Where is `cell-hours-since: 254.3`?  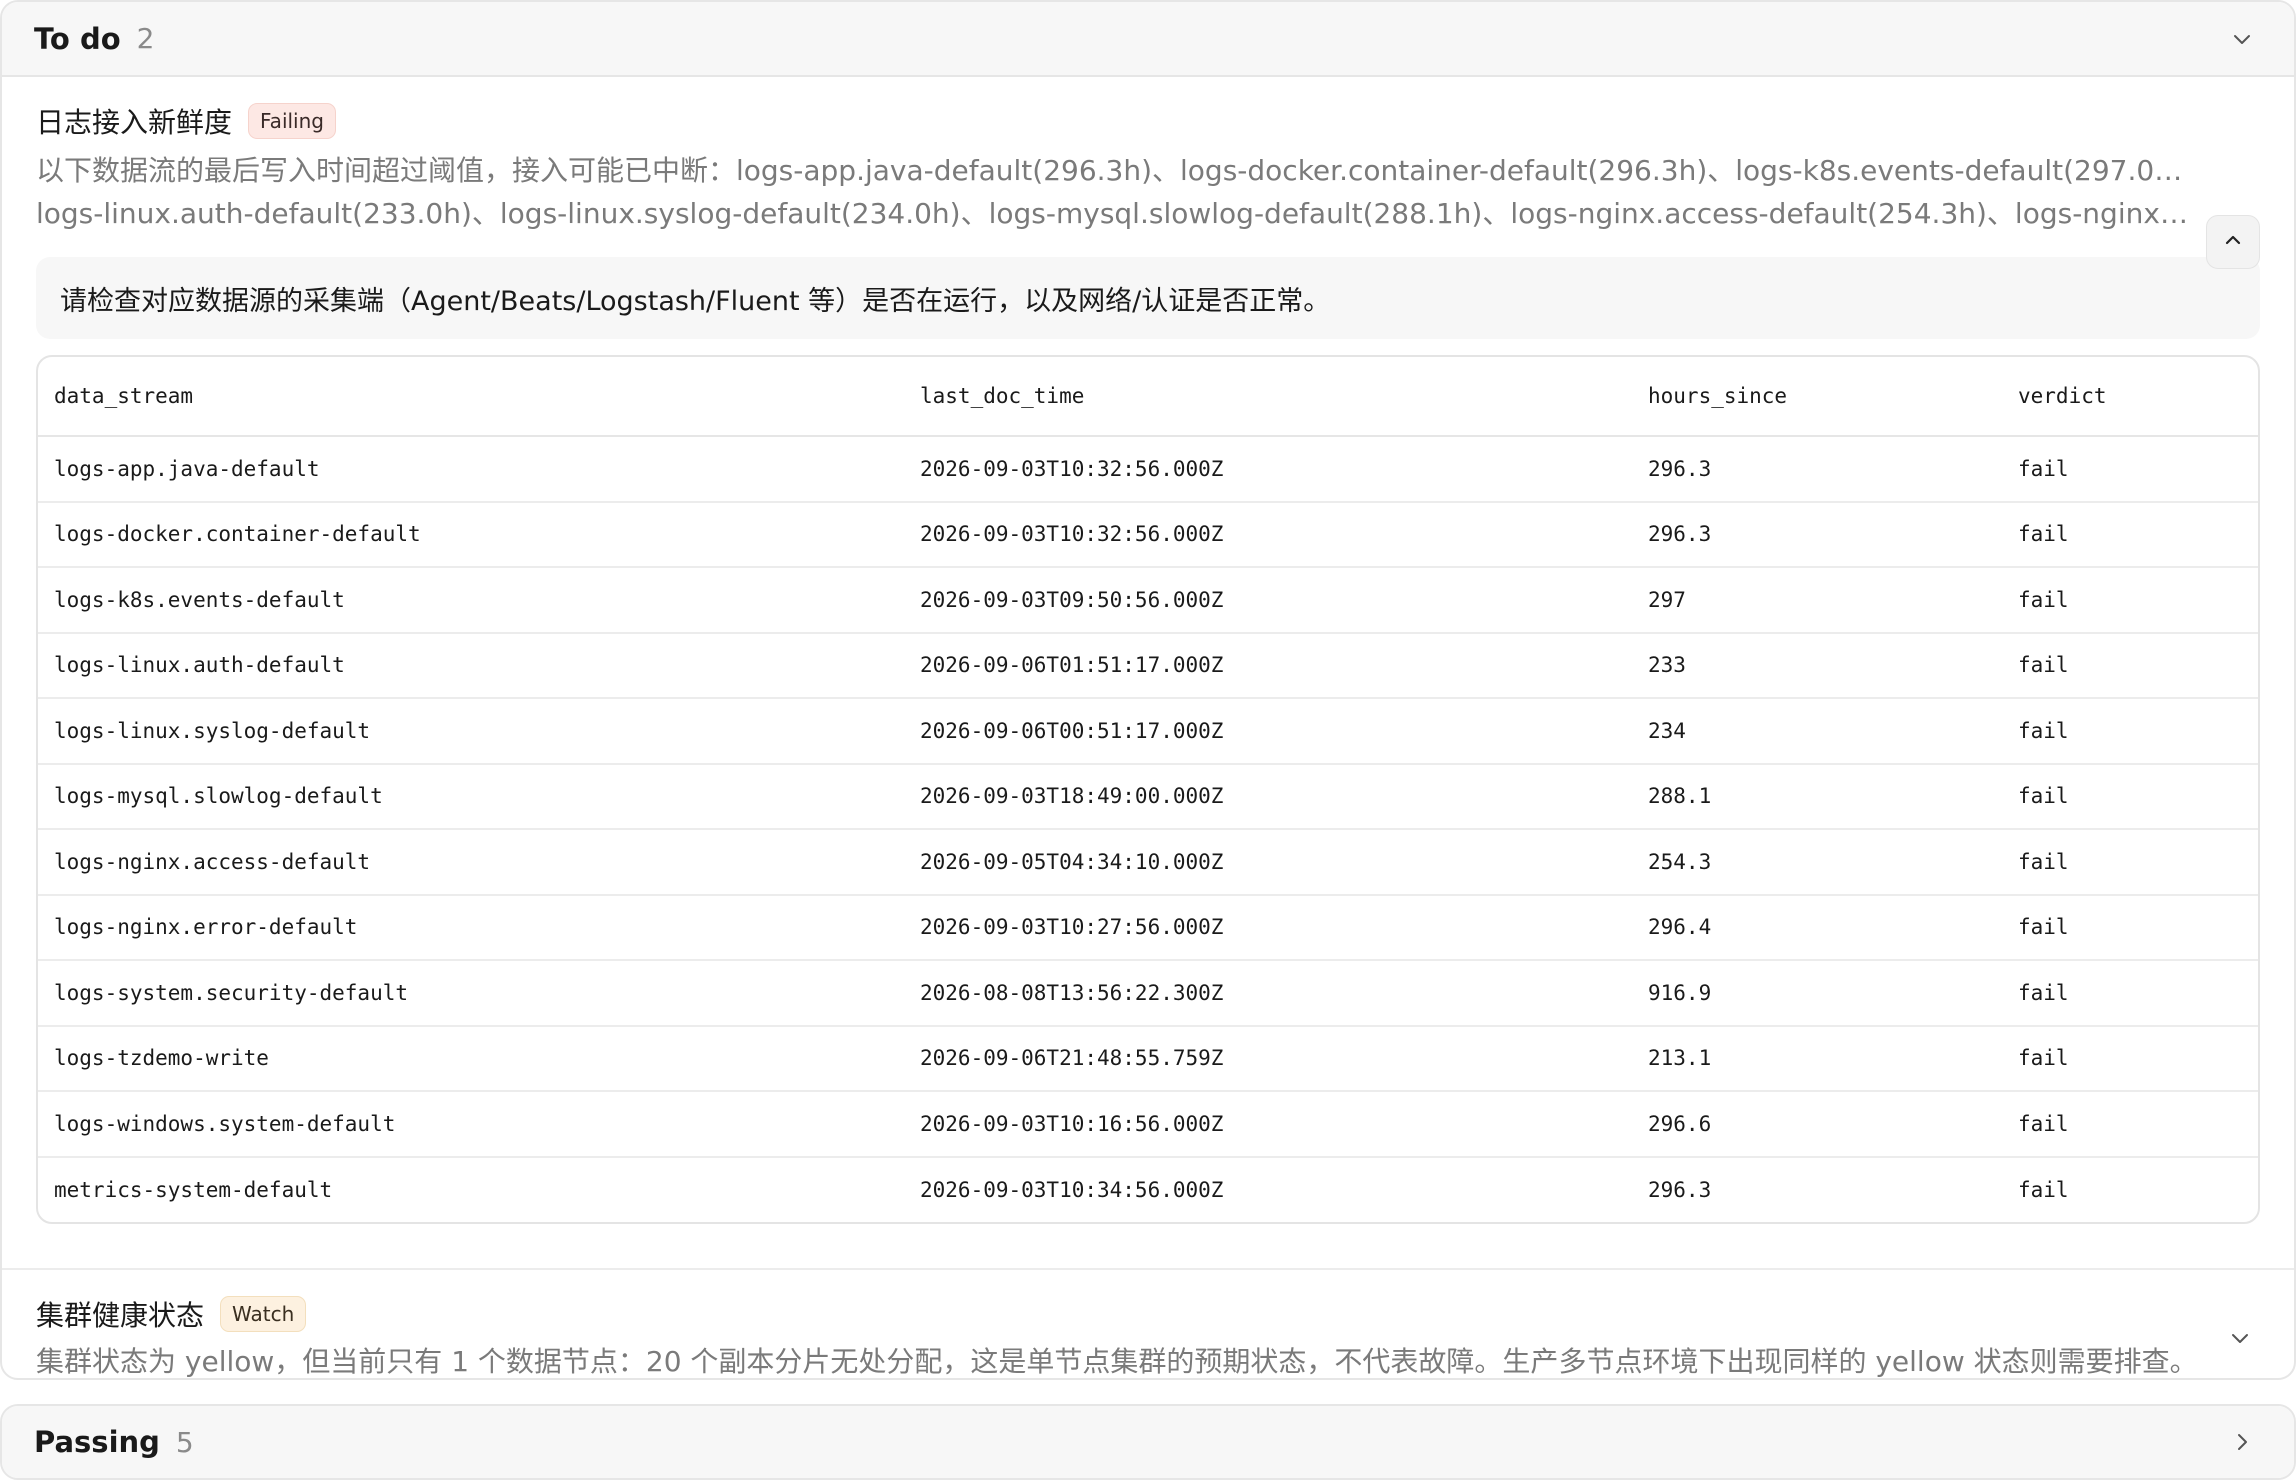 cell-hours-since: 254.3 is located at coordinates (1817, 862).